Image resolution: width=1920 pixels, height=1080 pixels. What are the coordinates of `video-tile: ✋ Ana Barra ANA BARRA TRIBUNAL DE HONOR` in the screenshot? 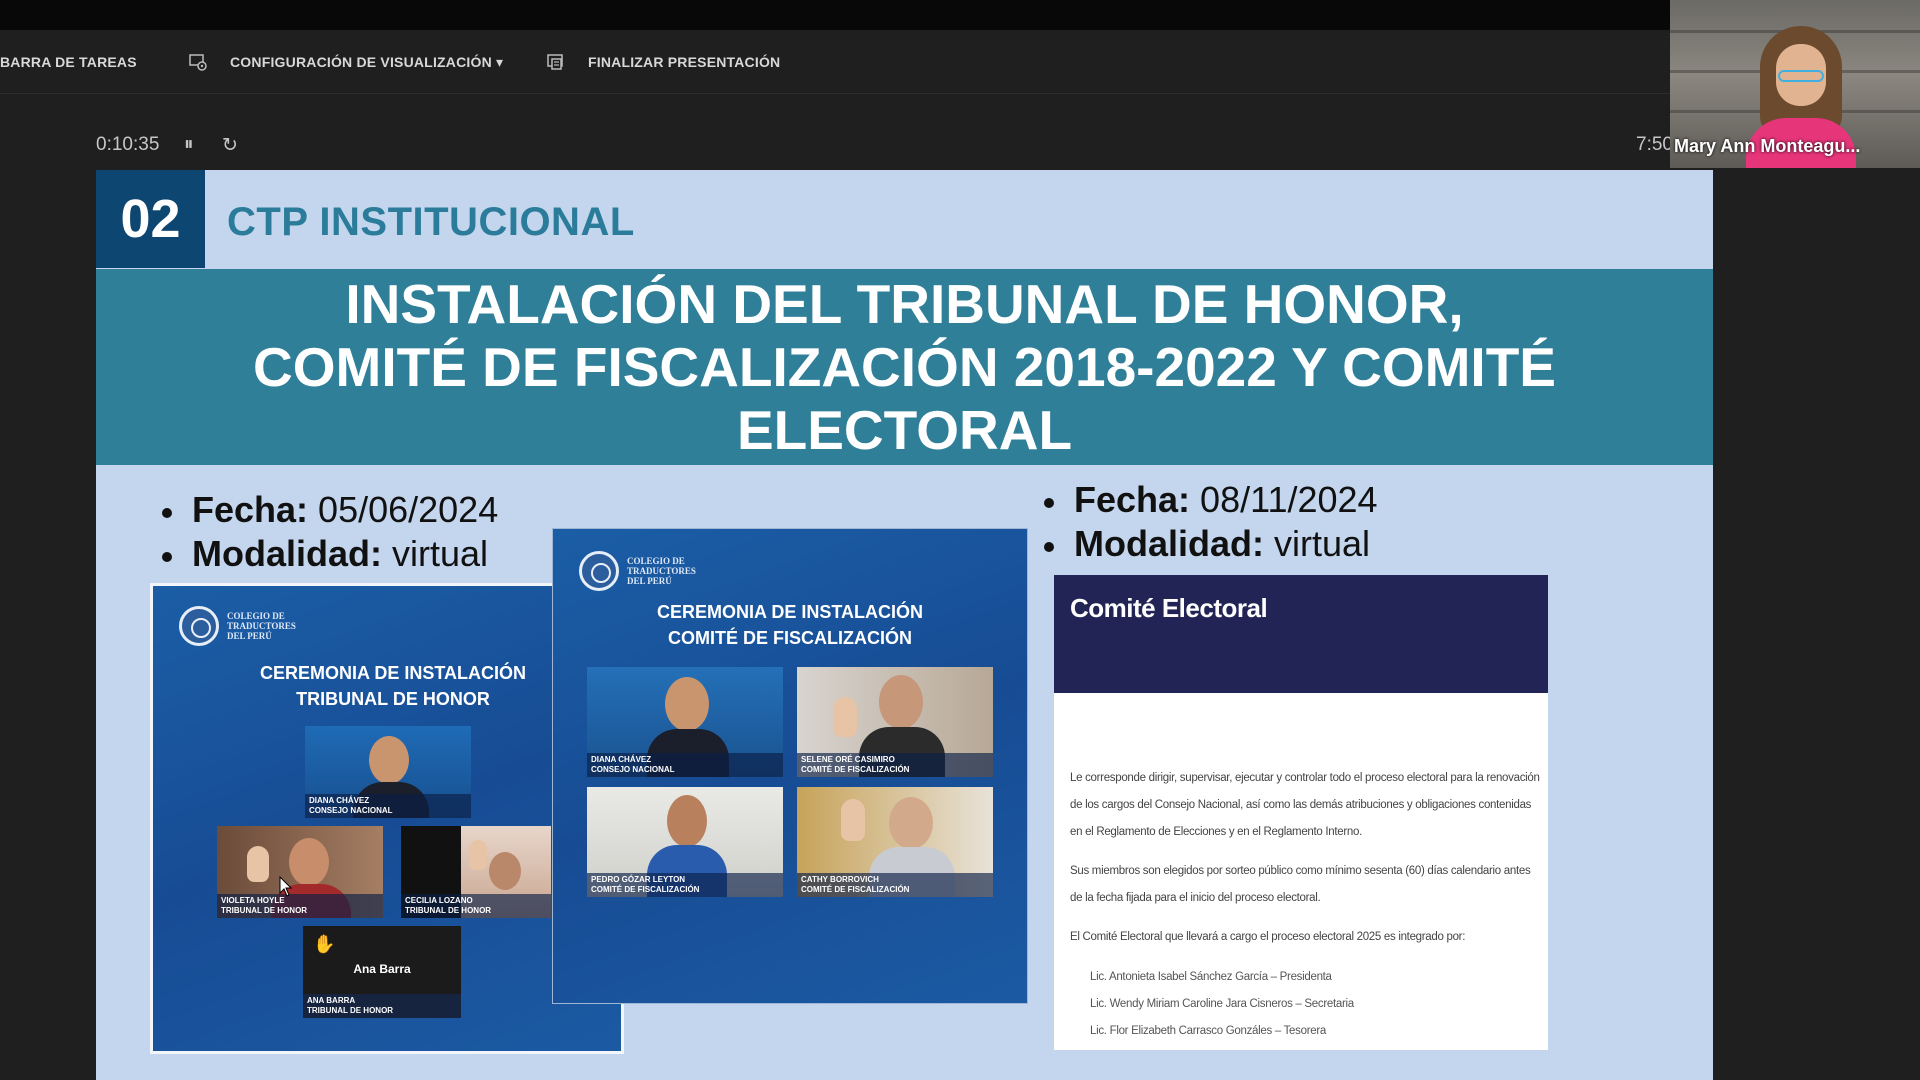 It's located at (382, 972).